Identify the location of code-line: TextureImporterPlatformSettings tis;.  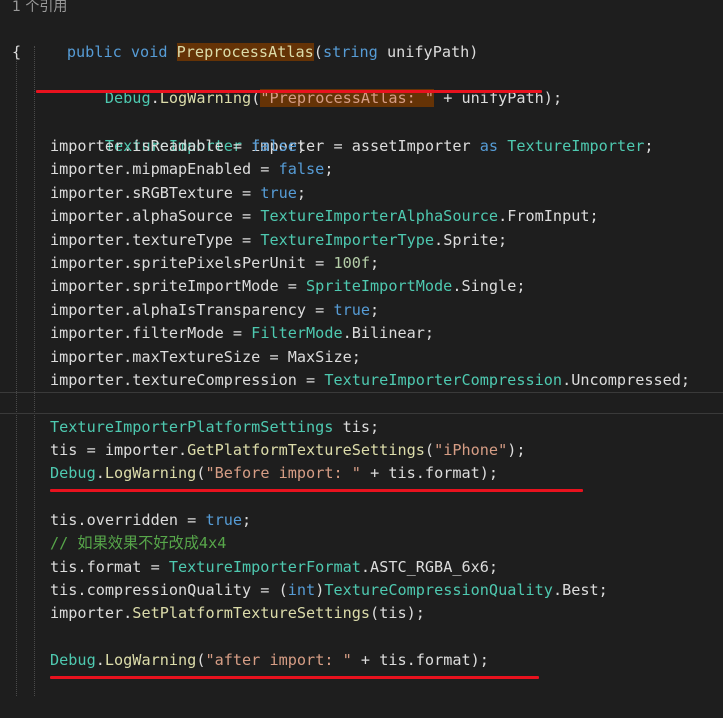
(189, 427).